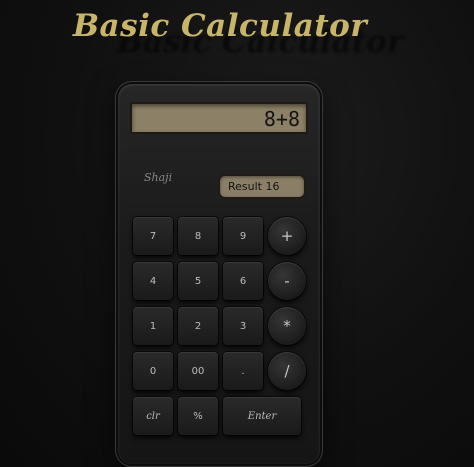 Image resolution: width=474 pixels, height=467 pixels. Describe the element at coordinates (153, 416) in the screenshot. I see `clear-button: clr` at that location.